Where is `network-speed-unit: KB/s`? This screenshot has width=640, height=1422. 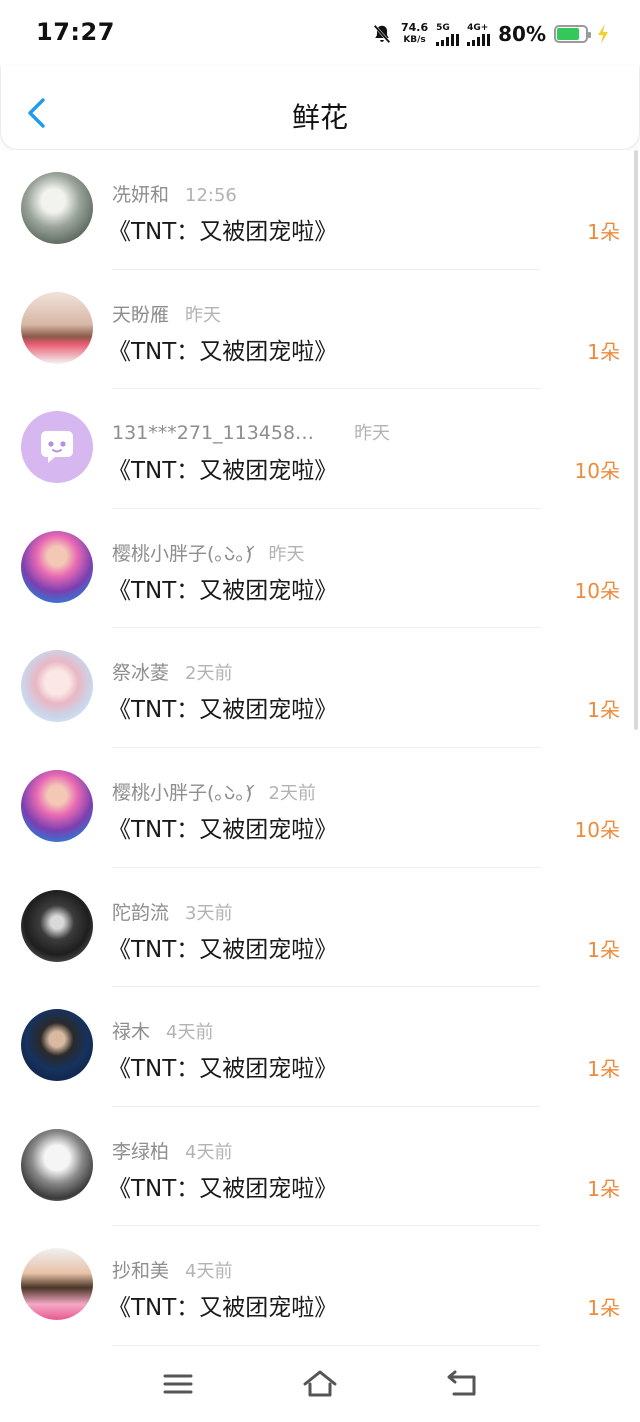 network-speed-unit: KB/s is located at coordinates (414, 40).